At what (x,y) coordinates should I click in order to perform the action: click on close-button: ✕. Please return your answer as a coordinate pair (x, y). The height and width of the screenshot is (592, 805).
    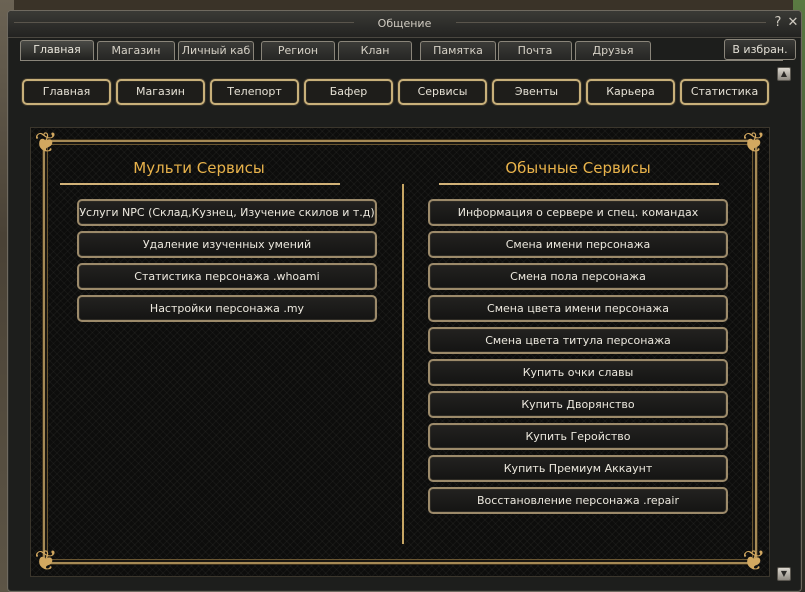
    Looking at the image, I should click on (793, 23).